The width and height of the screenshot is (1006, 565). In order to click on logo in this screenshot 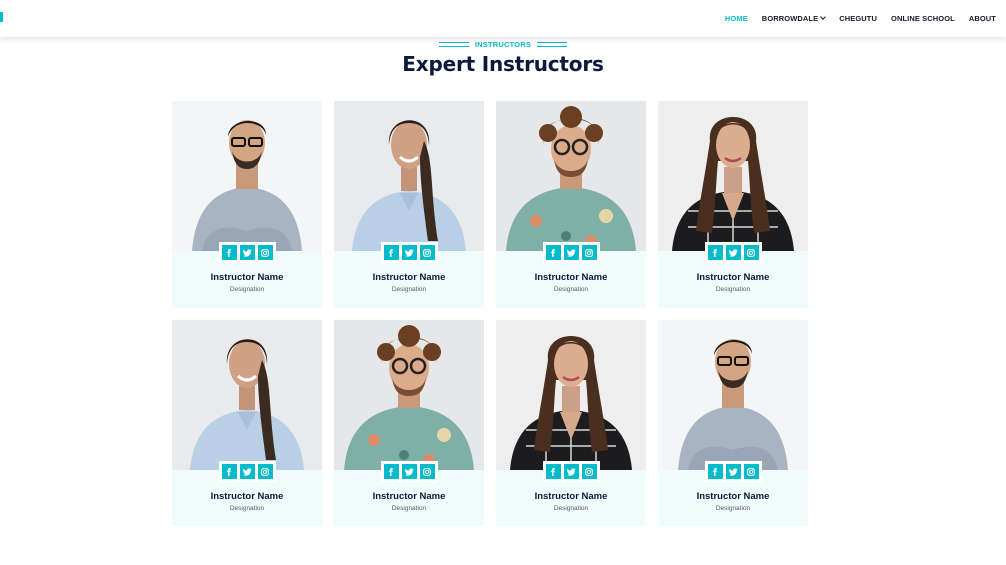, I will do `click(1, 17)`.